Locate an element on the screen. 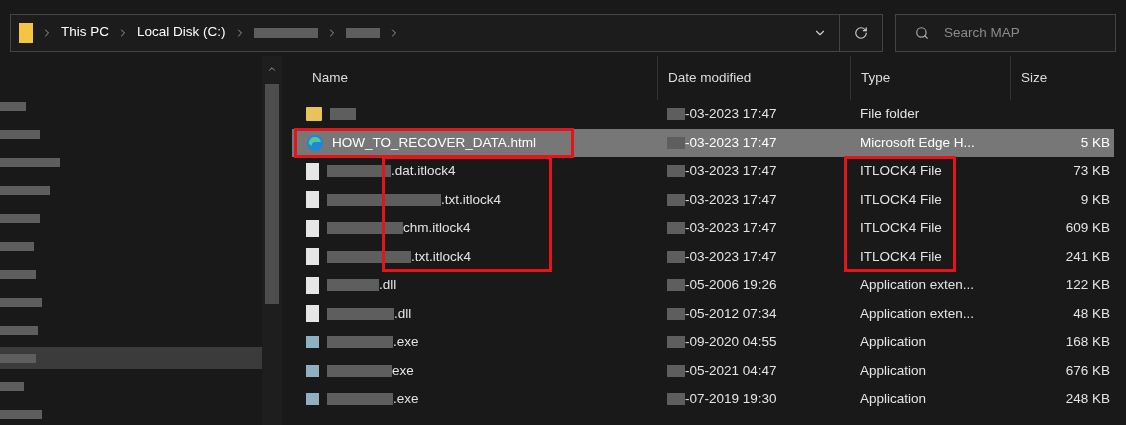  file-row: .exe -07-2019 19:30 Application 248 KB is located at coordinates (703, 399).